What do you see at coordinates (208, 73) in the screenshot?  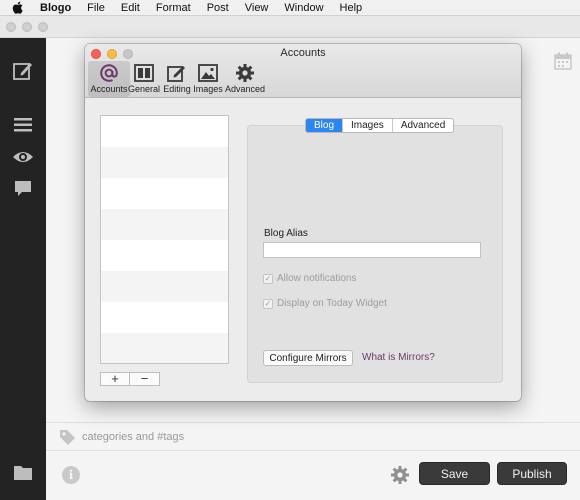 I see `image-icon` at bounding box center [208, 73].